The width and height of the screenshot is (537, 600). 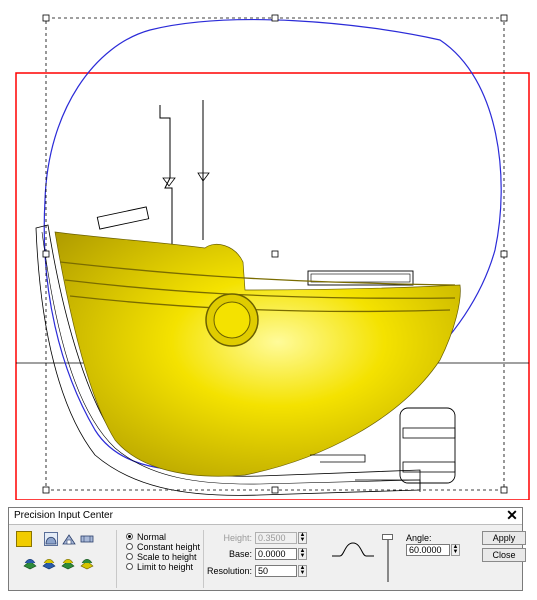 I want to click on resolution-field: 50, so click(x=276, y=571).